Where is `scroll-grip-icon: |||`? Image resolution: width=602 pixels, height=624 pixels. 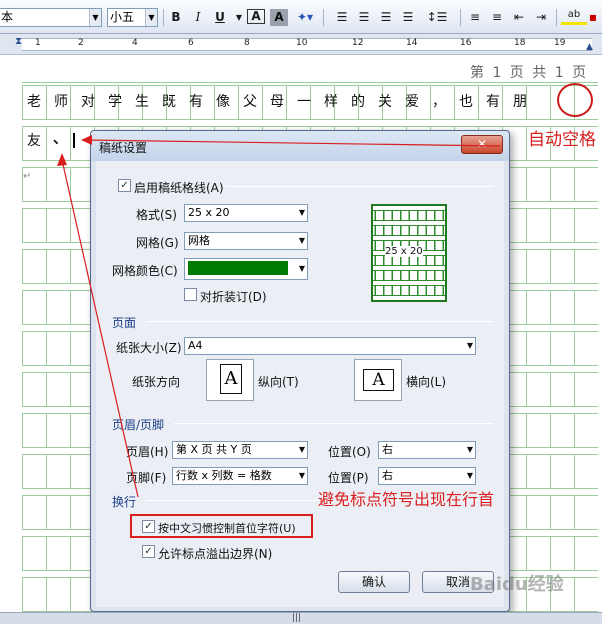 scroll-grip-icon: ||| is located at coordinates (296, 618).